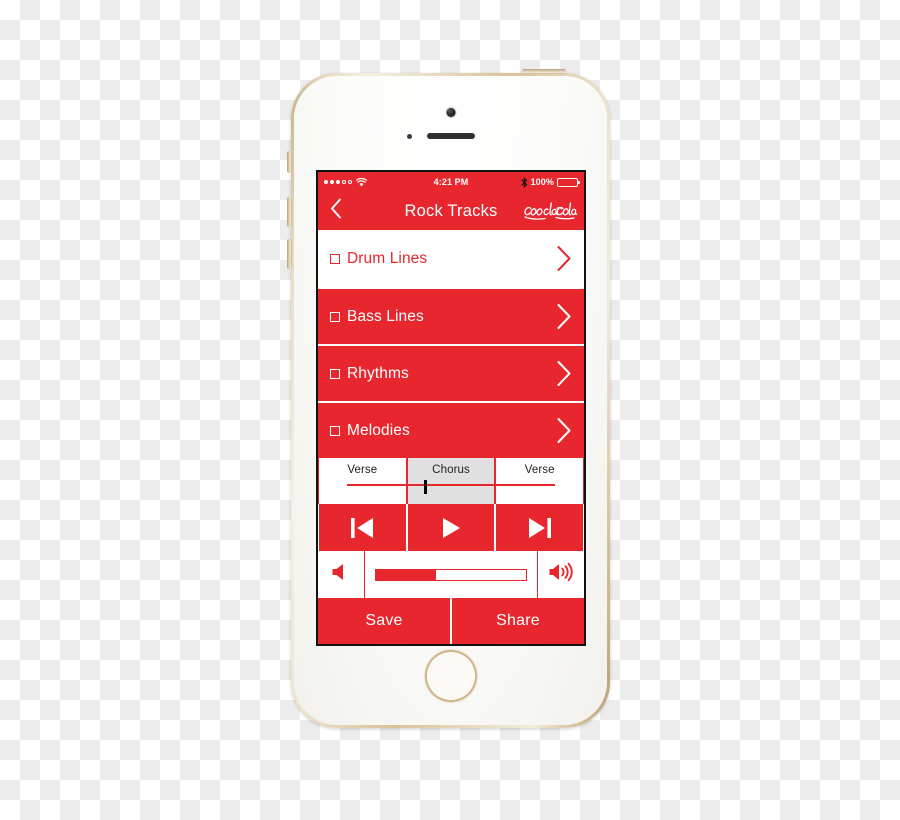  What do you see at coordinates (379, 182) in the screenshot?
I see `status-bar-left` at bounding box center [379, 182].